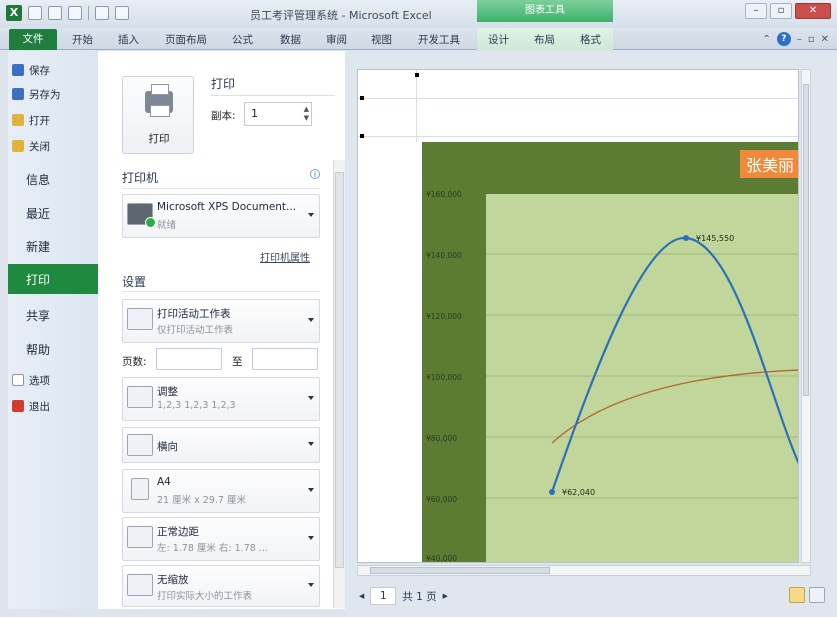  I want to click on y-tick-label: ¥100,000, so click(444, 377).